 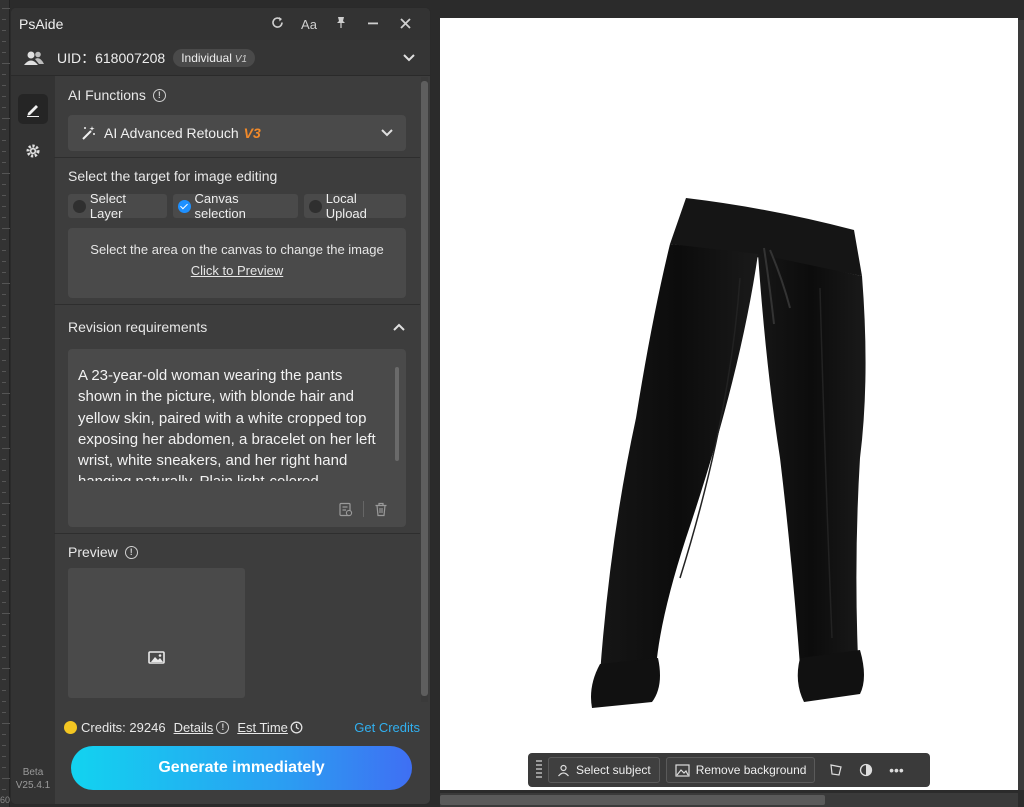 I want to click on vertical-ruler: 60, so click(x=5, y=403).